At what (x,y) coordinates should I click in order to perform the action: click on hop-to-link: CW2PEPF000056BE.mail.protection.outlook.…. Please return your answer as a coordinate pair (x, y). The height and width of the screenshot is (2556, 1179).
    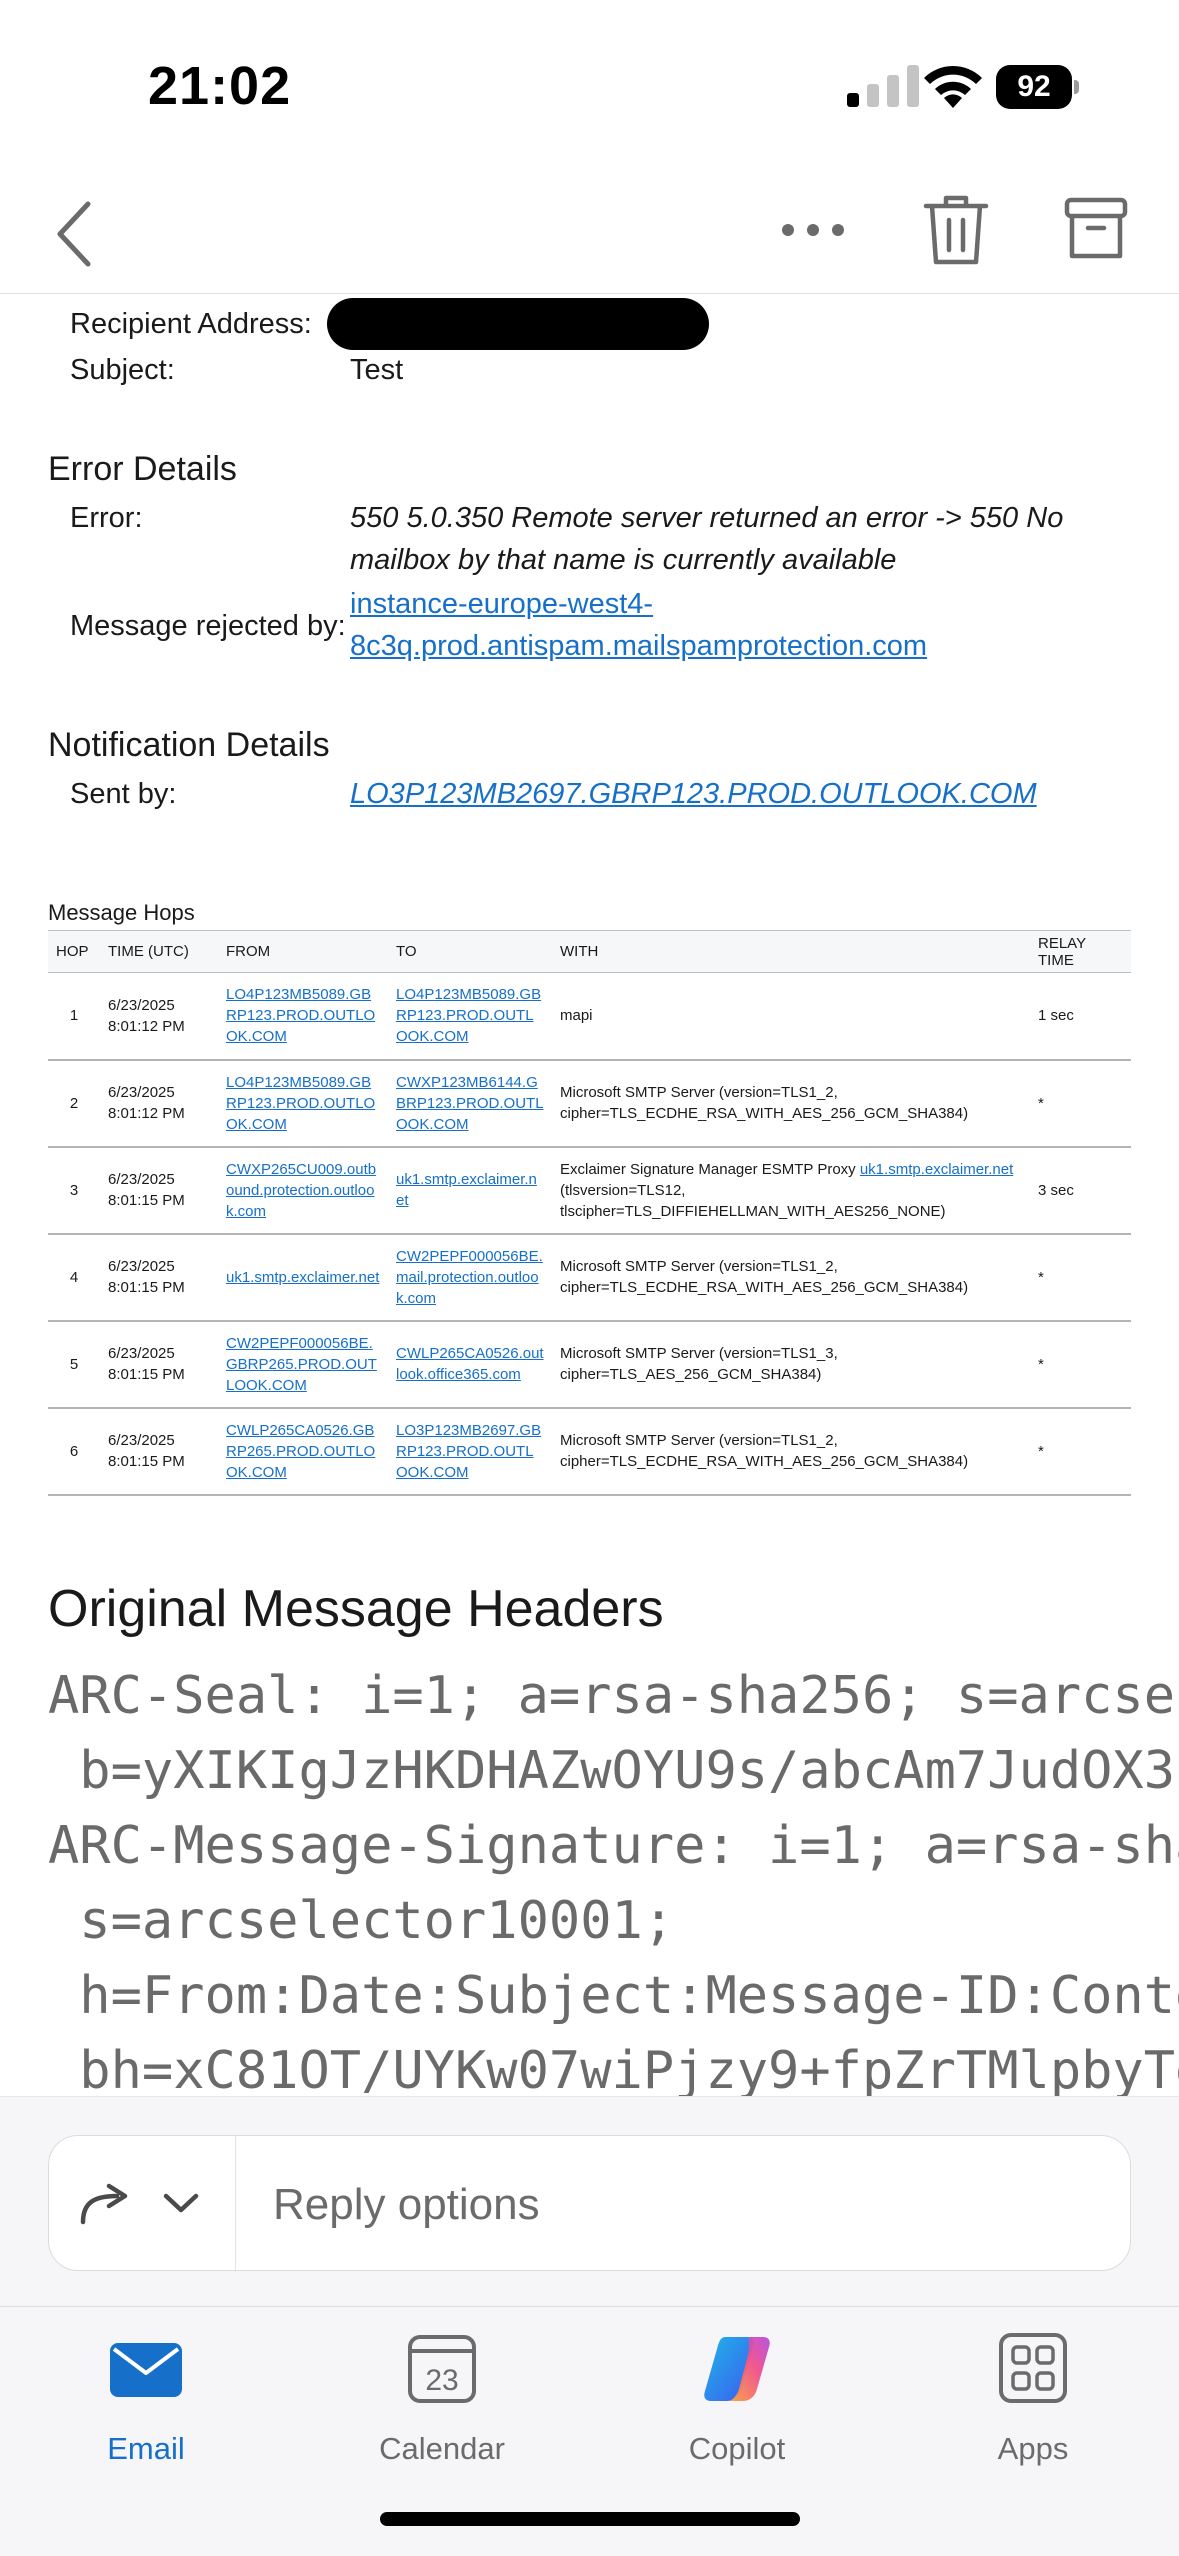
    Looking at the image, I should click on (469, 1277).